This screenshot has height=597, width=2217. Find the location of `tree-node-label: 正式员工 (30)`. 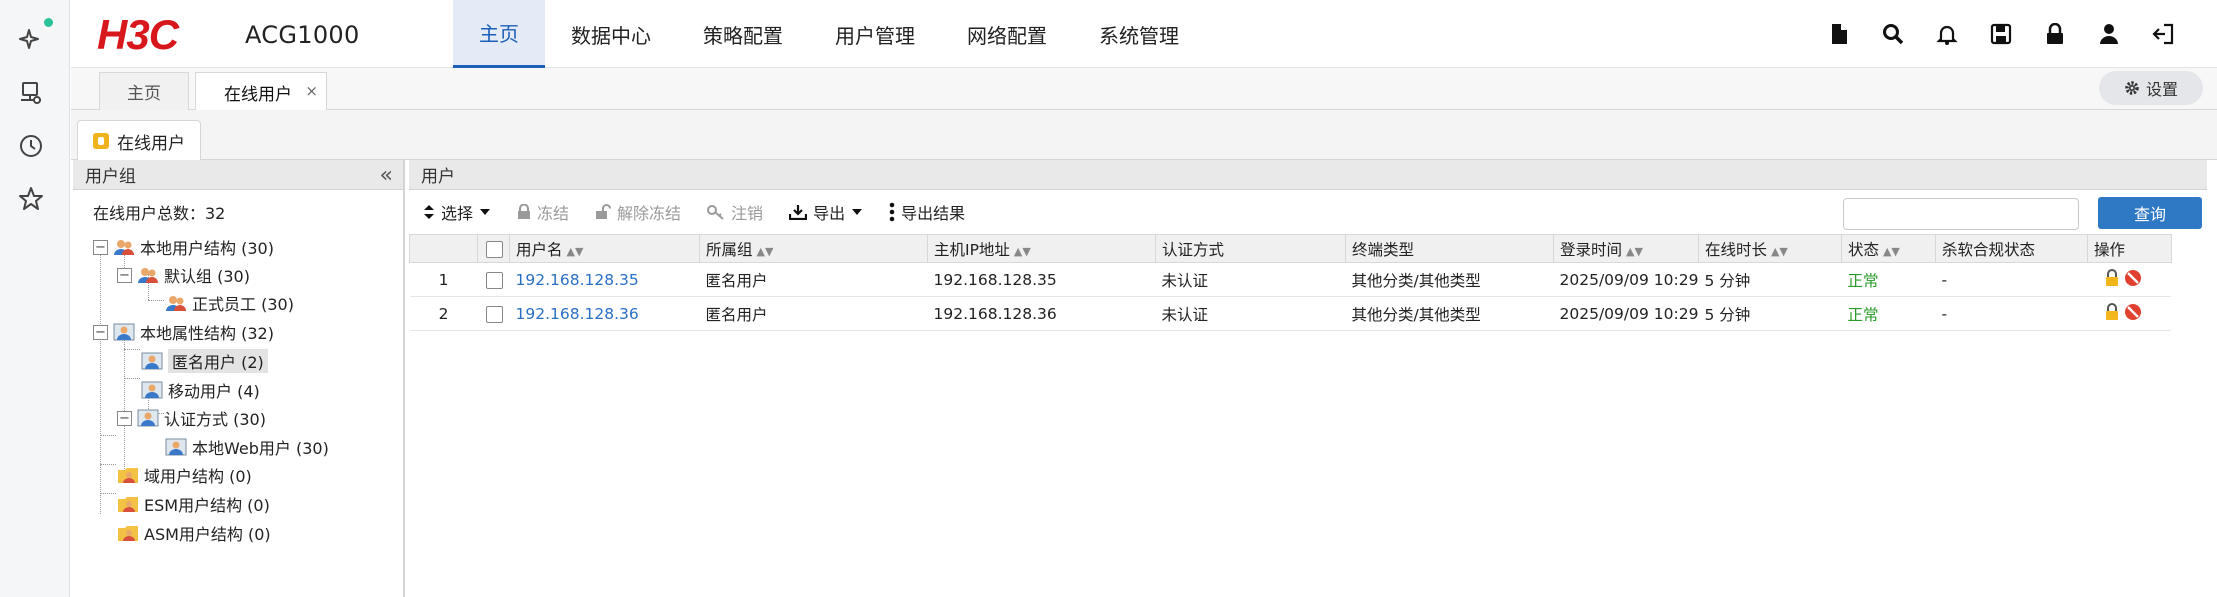

tree-node-label: 正式员工 (30) is located at coordinates (243, 304).